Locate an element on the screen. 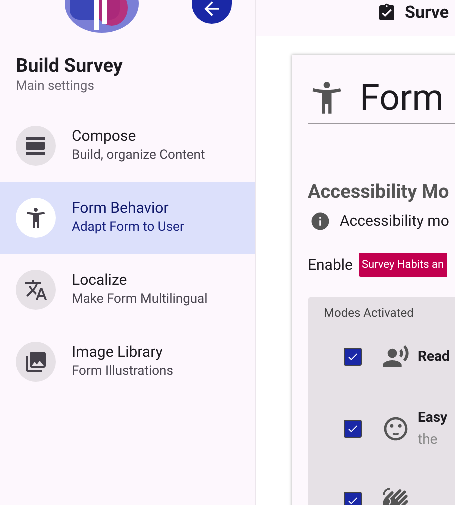 The width and height of the screenshot is (455, 505). nav-item-description: Adapt Form to User is located at coordinates (128, 228).